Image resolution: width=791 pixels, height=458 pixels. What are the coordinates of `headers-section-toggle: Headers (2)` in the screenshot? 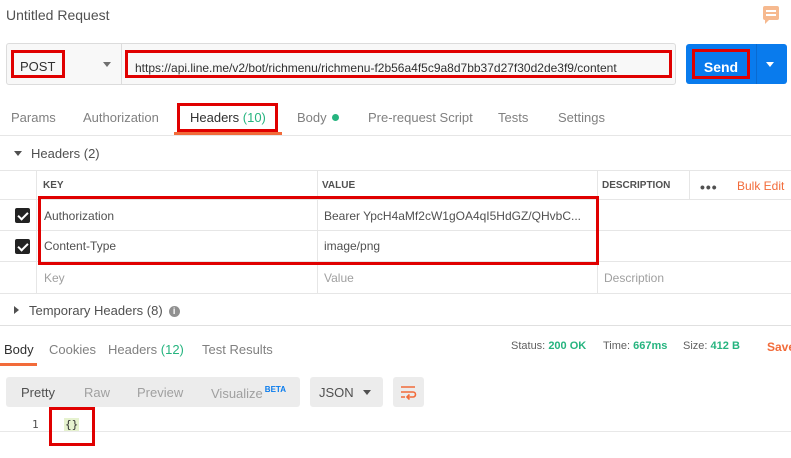 It's located at (57, 153).